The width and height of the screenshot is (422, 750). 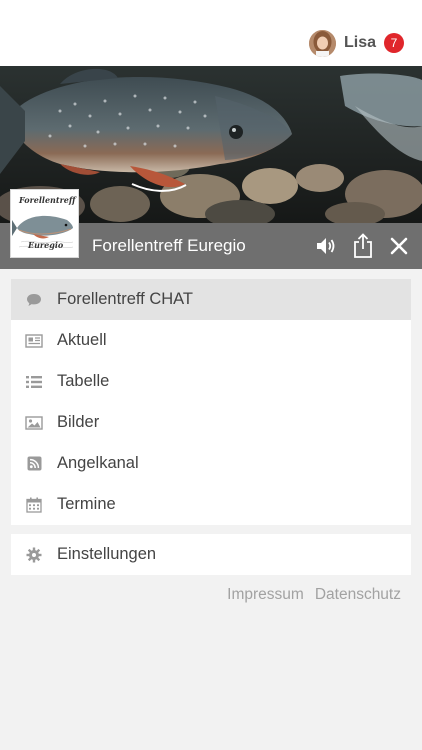 What do you see at coordinates (78, 422) in the screenshot?
I see `menu-item-label: Bilder` at bounding box center [78, 422].